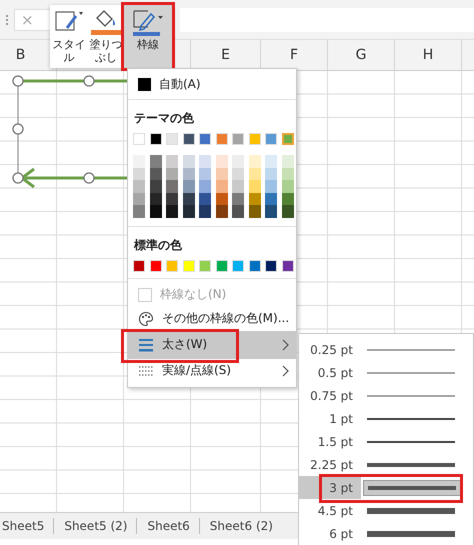  What do you see at coordinates (294, 55) in the screenshot?
I see `column-header: F` at bounding box center [294, 55].